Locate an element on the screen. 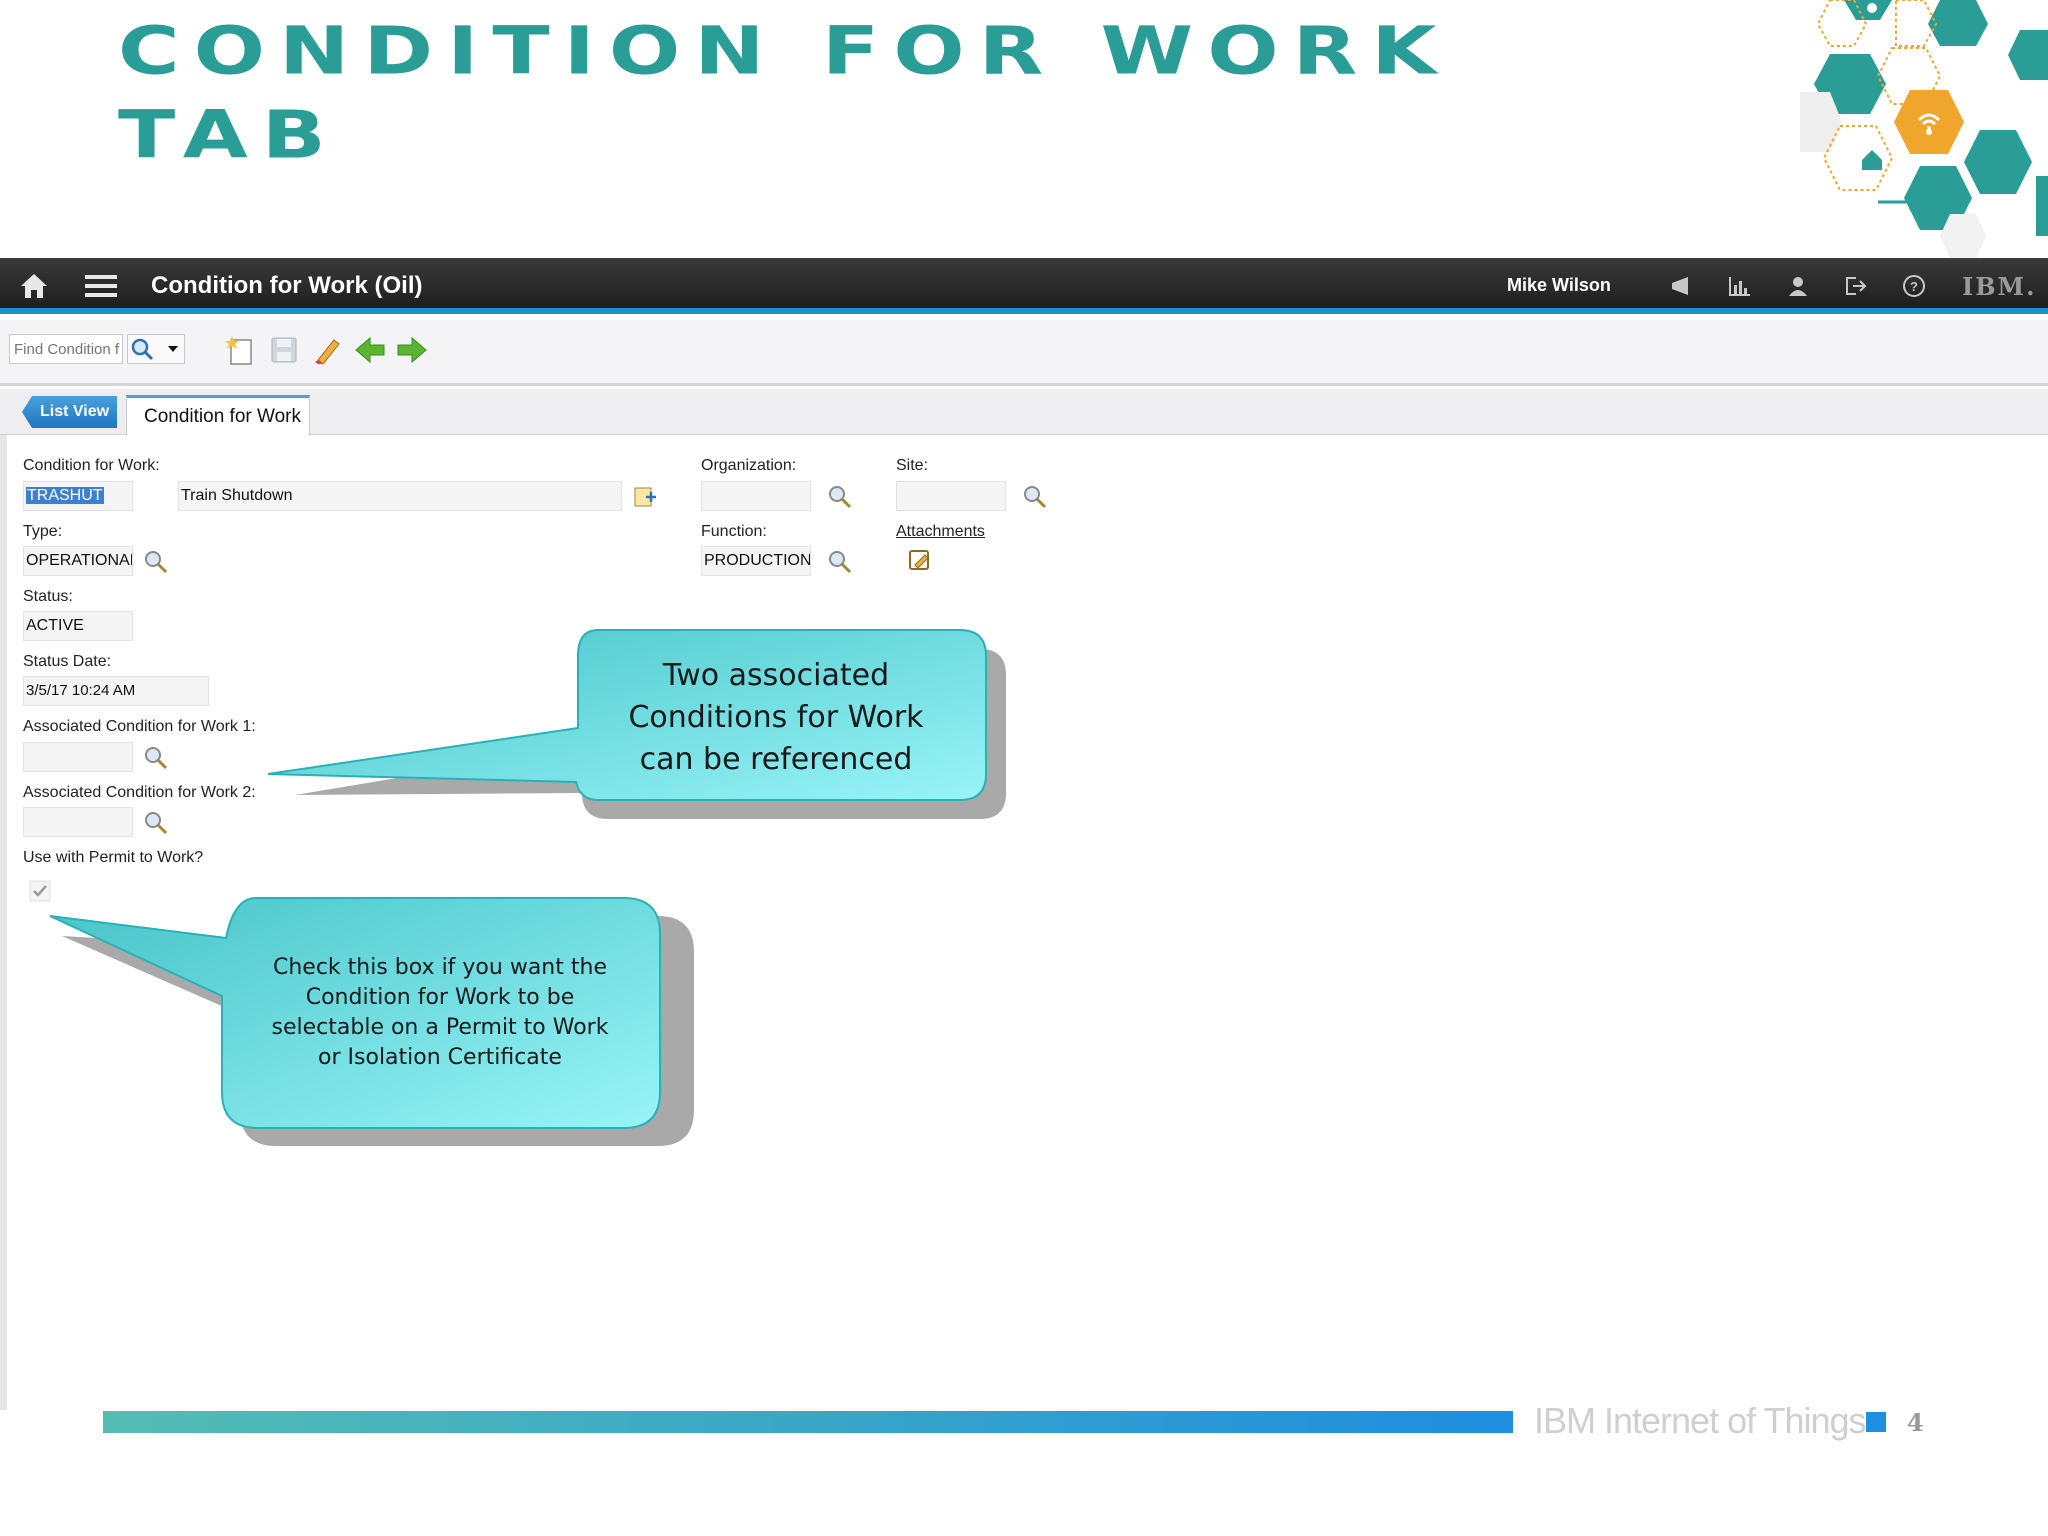 The height and width of the screenshot is (1536, 2048). previous-record-icon is located at coordinates (370, 350).